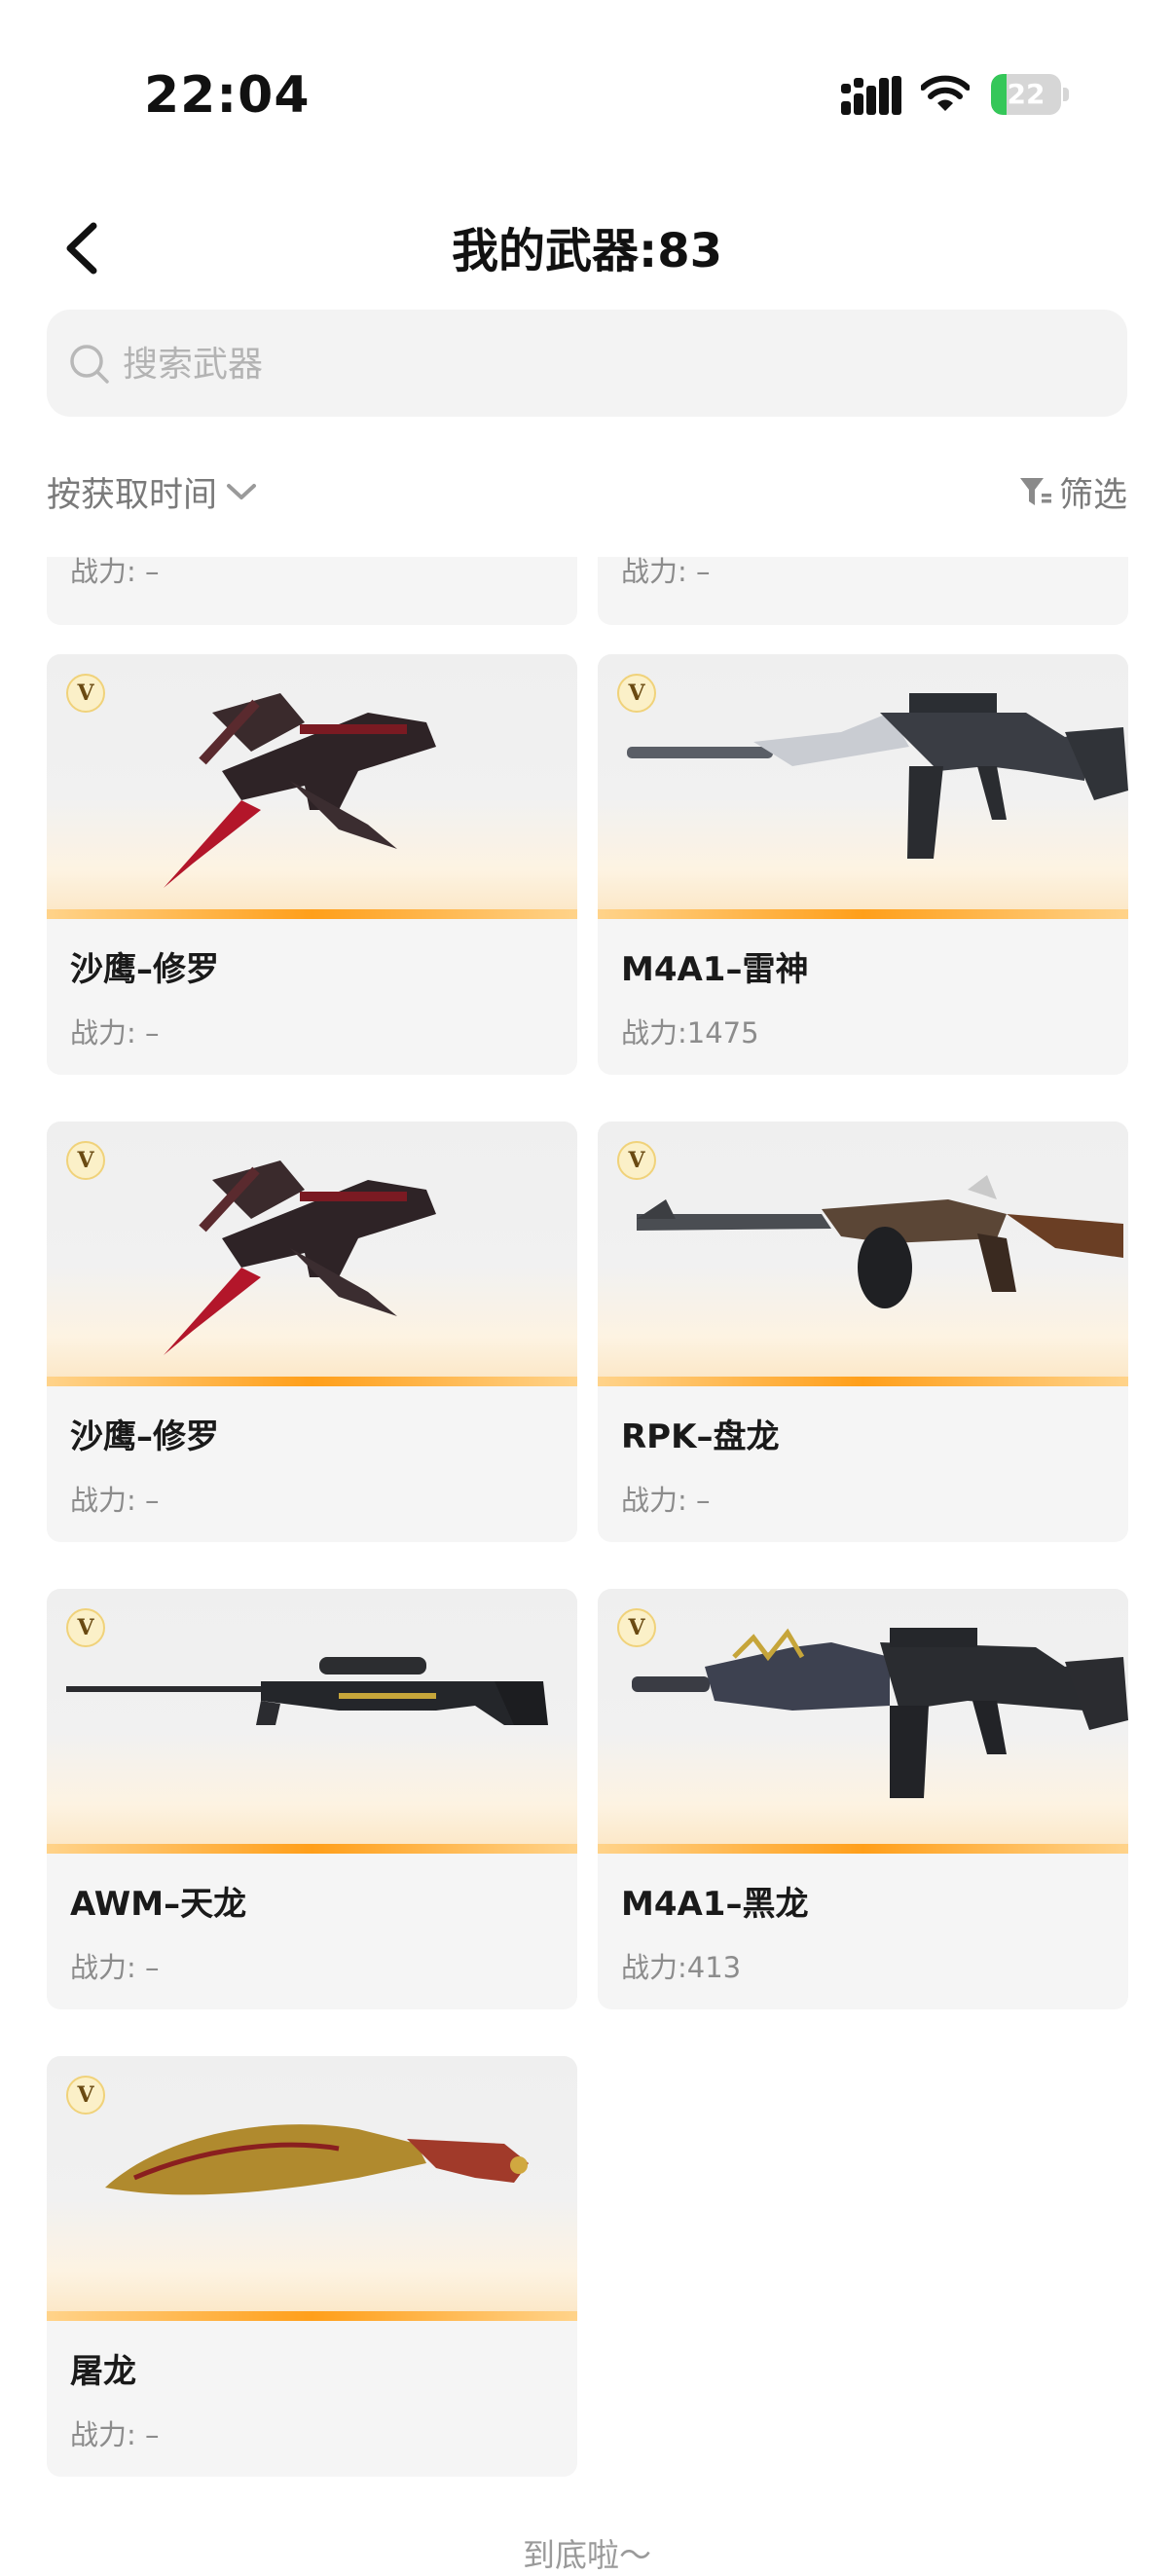 This screenshot has width=1174, height=2576. I want to click on sort-label: 按获取时间, so click(132, 495).